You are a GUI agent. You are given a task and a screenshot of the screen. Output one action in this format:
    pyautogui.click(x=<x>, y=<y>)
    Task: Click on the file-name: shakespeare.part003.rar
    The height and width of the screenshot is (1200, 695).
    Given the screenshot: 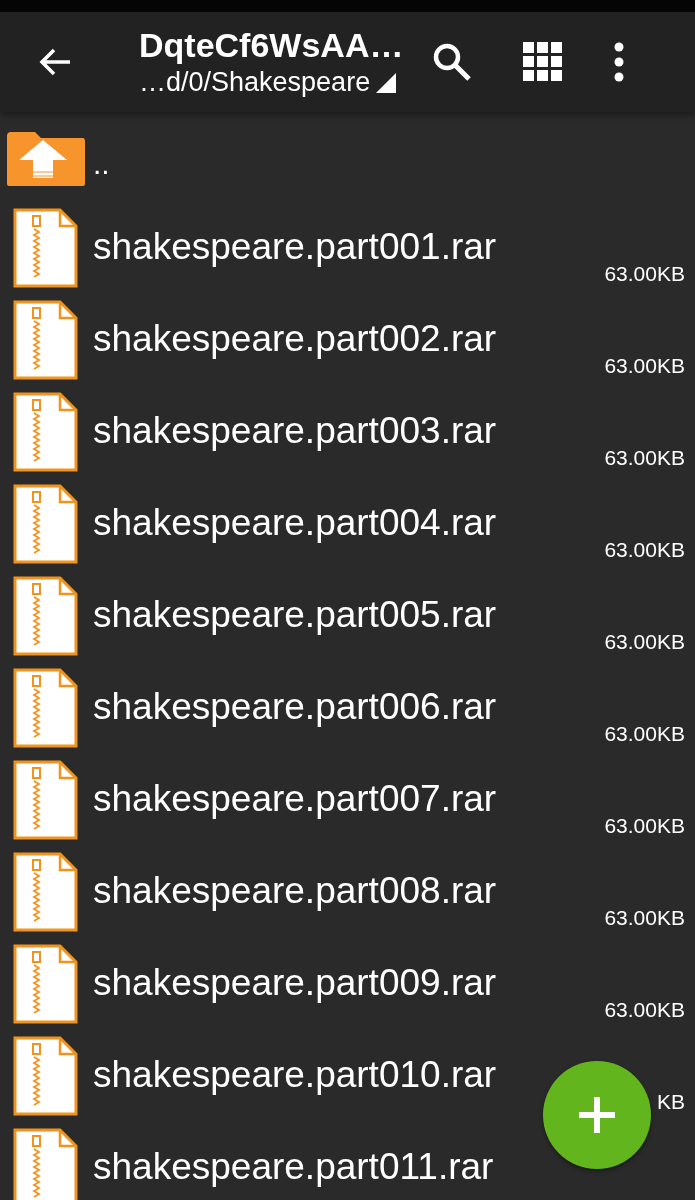 What is the action you would take?
    pyautogui.click(x=295, y=431)
    